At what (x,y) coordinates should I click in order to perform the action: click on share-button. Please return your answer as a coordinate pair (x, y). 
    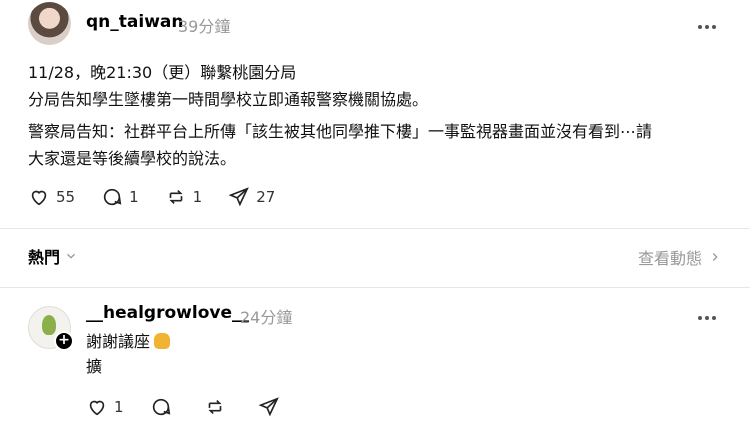
    Looking at the image, I should click on (272, 407).